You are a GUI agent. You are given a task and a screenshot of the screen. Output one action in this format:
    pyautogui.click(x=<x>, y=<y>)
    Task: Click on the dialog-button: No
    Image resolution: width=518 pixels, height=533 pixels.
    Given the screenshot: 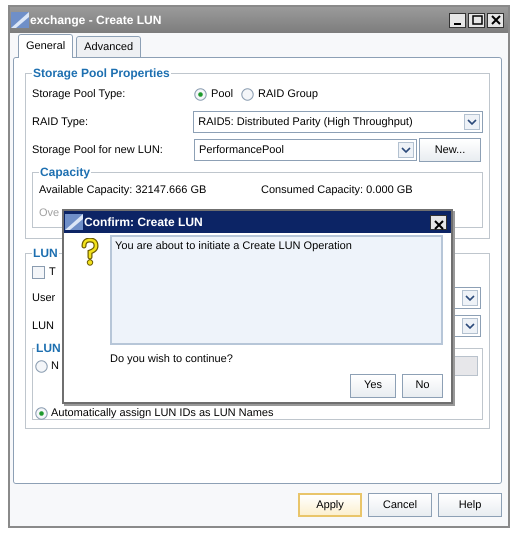 What is the action you would take?
    pyautogui.click(x=422, y=386)
    